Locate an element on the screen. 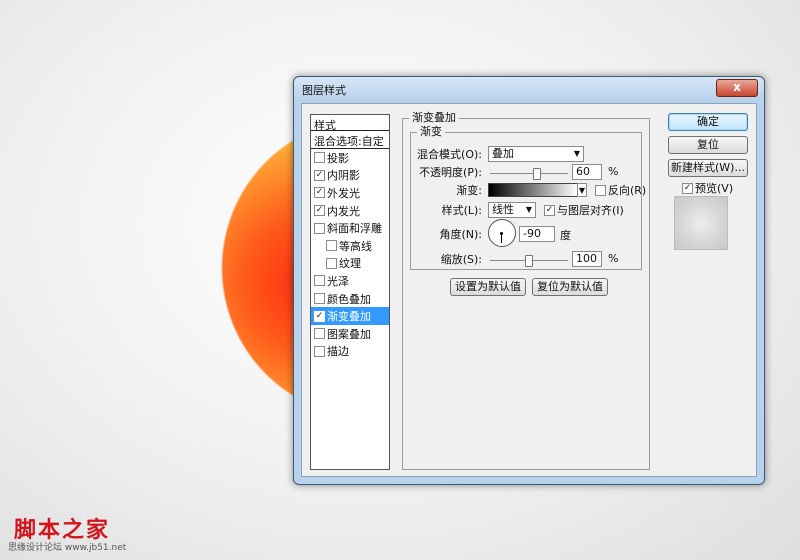  opacity-percent: % is located at coordinates (613, 171).